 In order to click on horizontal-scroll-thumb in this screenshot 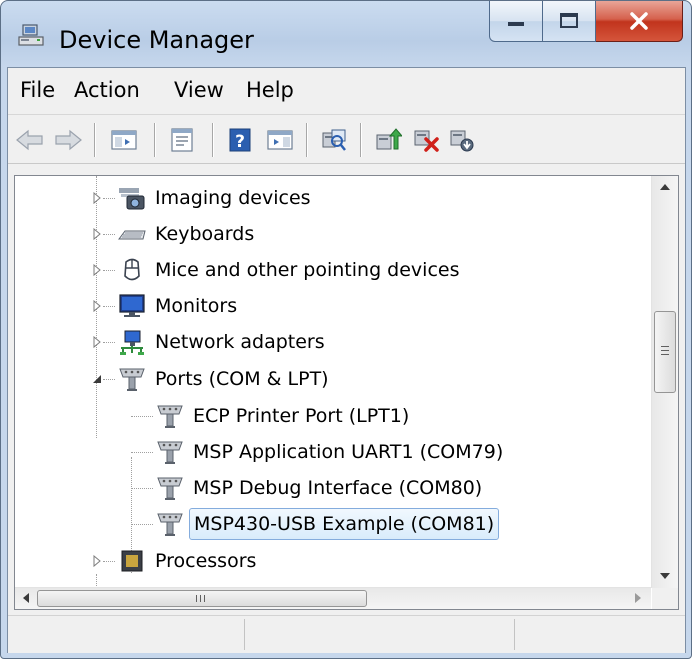, I will do `click(202, 598)`.